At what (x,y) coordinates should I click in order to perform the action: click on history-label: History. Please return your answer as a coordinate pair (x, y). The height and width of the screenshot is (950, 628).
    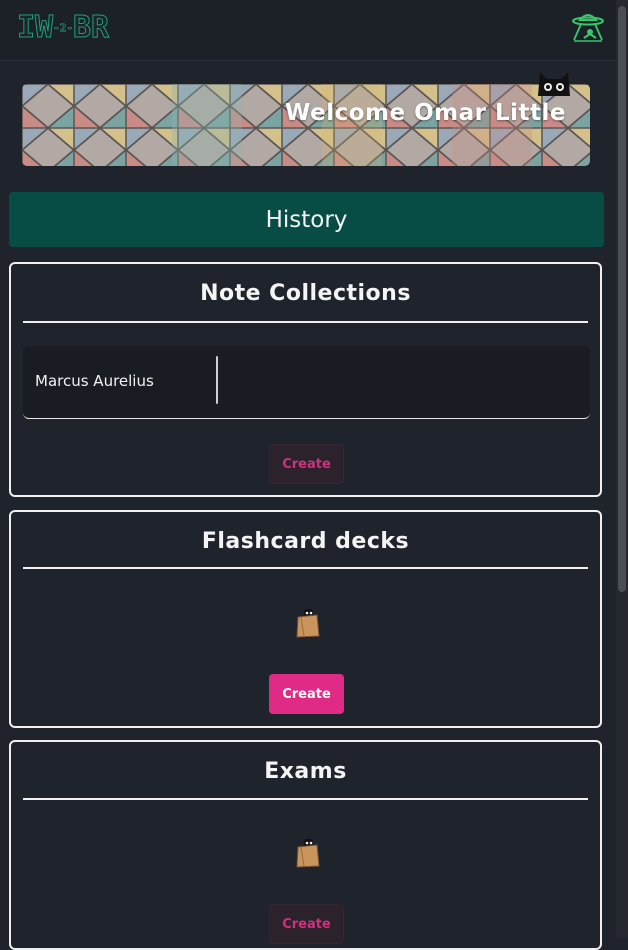
    Looking at the image, I should click on (306, 219).